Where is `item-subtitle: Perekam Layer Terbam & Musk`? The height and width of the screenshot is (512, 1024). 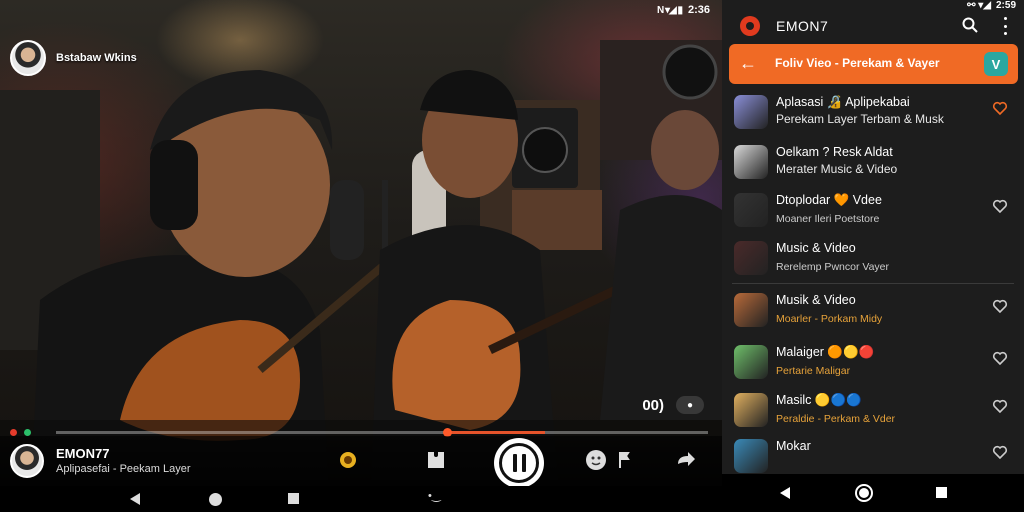 item-subtitle: Perekam Layer Terbam & Musk is located at coordinates (860, 119).